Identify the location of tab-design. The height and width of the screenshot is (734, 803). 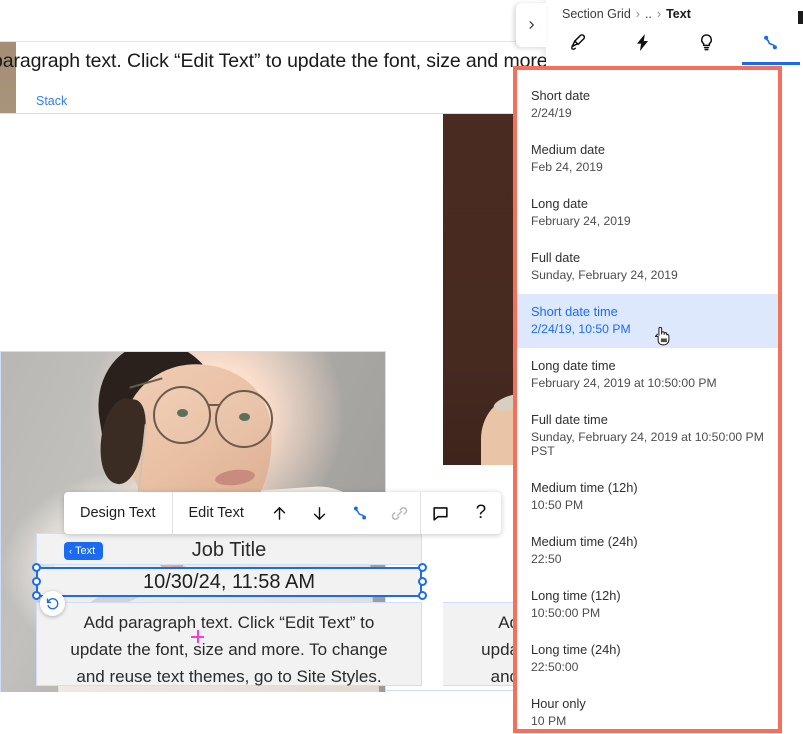
(578, 46).